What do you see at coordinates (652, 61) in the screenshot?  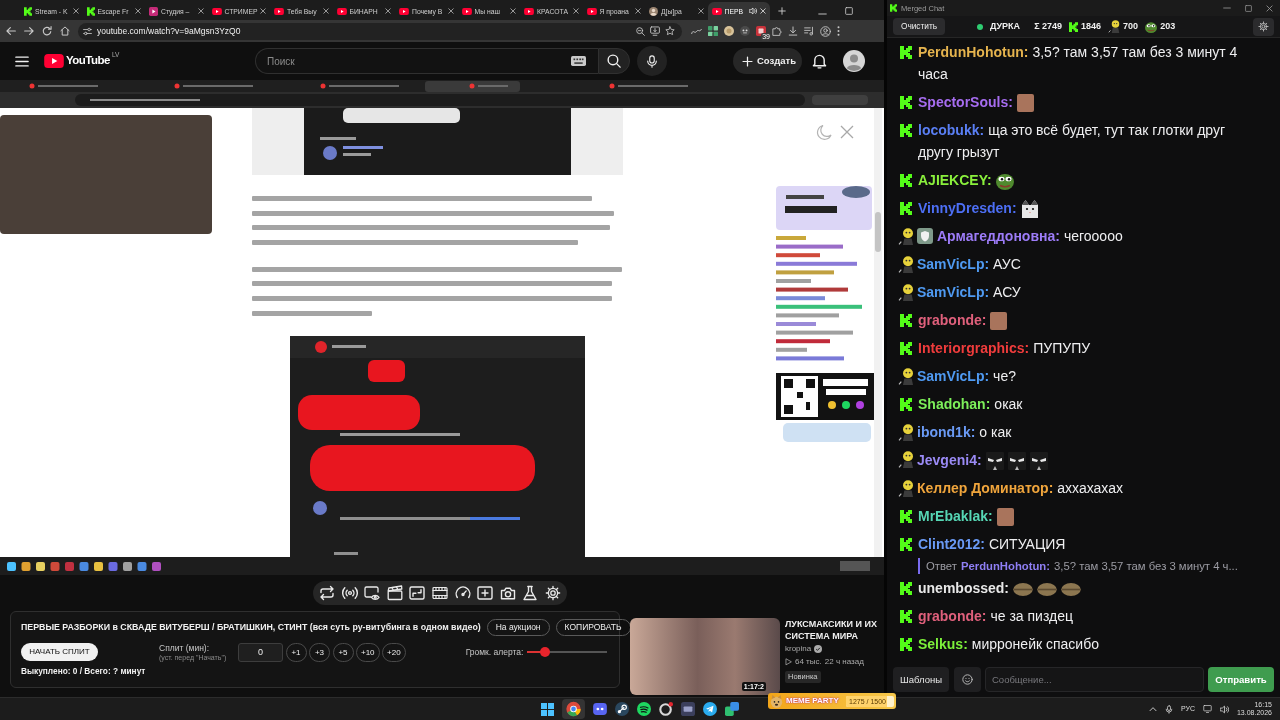 I see `voice-search-button` at bounding box center [652, 61].